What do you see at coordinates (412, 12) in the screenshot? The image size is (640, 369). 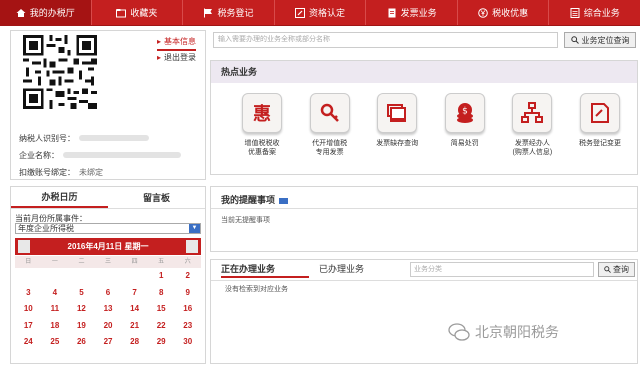 I see `nav-invoice: 发票业务` at bounding box center [412, 12].